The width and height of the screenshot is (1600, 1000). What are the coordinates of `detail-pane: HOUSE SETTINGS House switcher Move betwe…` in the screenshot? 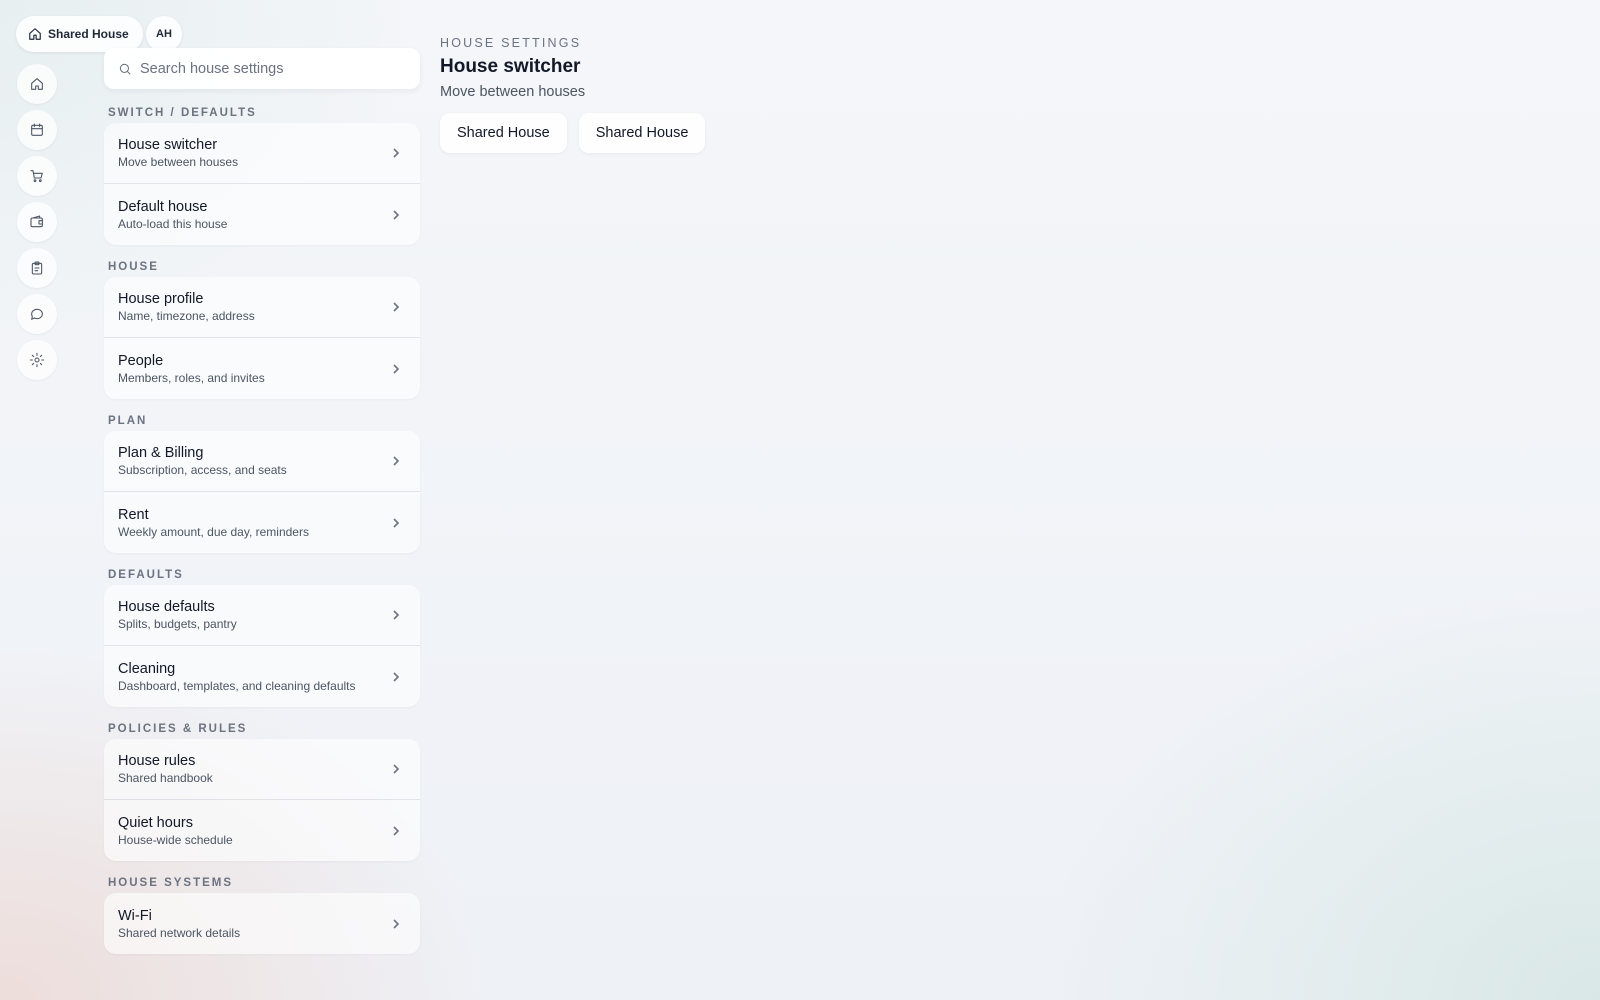 It's located at (573, 94).